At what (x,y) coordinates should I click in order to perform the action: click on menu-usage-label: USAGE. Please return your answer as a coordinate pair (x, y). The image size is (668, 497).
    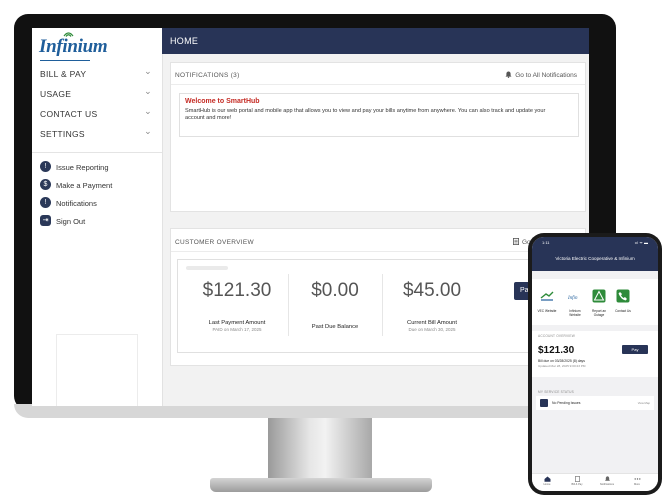
    Looking at the image, I should click on (56, 94).